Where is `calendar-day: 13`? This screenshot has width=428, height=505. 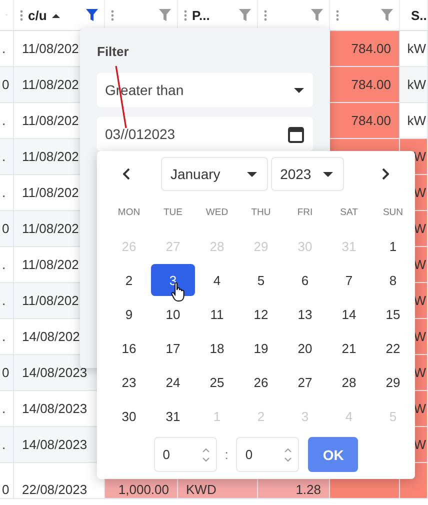 calendar-day: 13 is located at coordinates (305, 314).